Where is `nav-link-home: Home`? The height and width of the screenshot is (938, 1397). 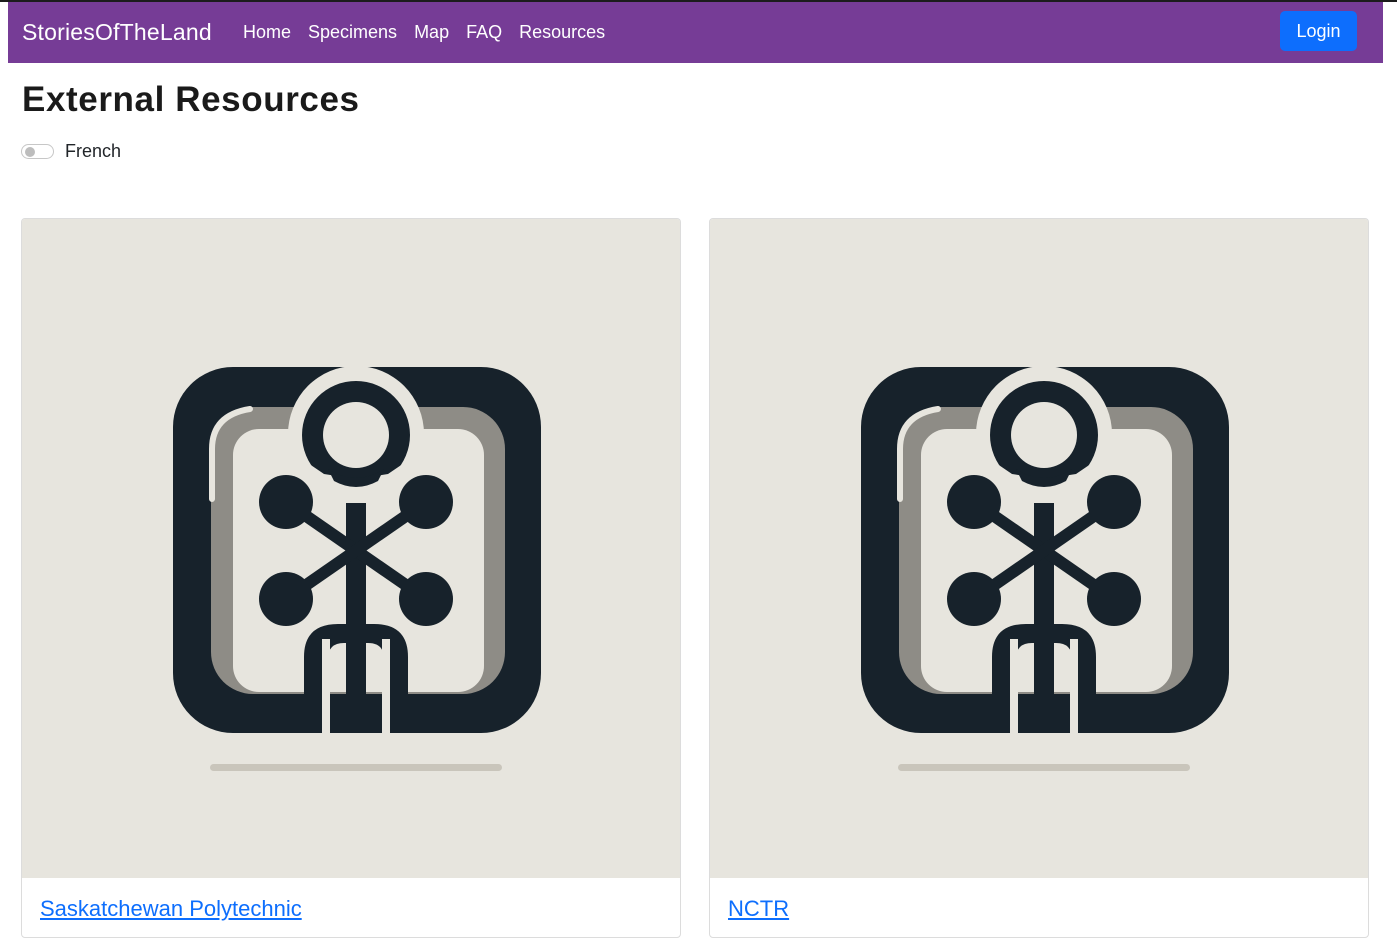
nav-link-home: Home is located at coordinates (267, 32).